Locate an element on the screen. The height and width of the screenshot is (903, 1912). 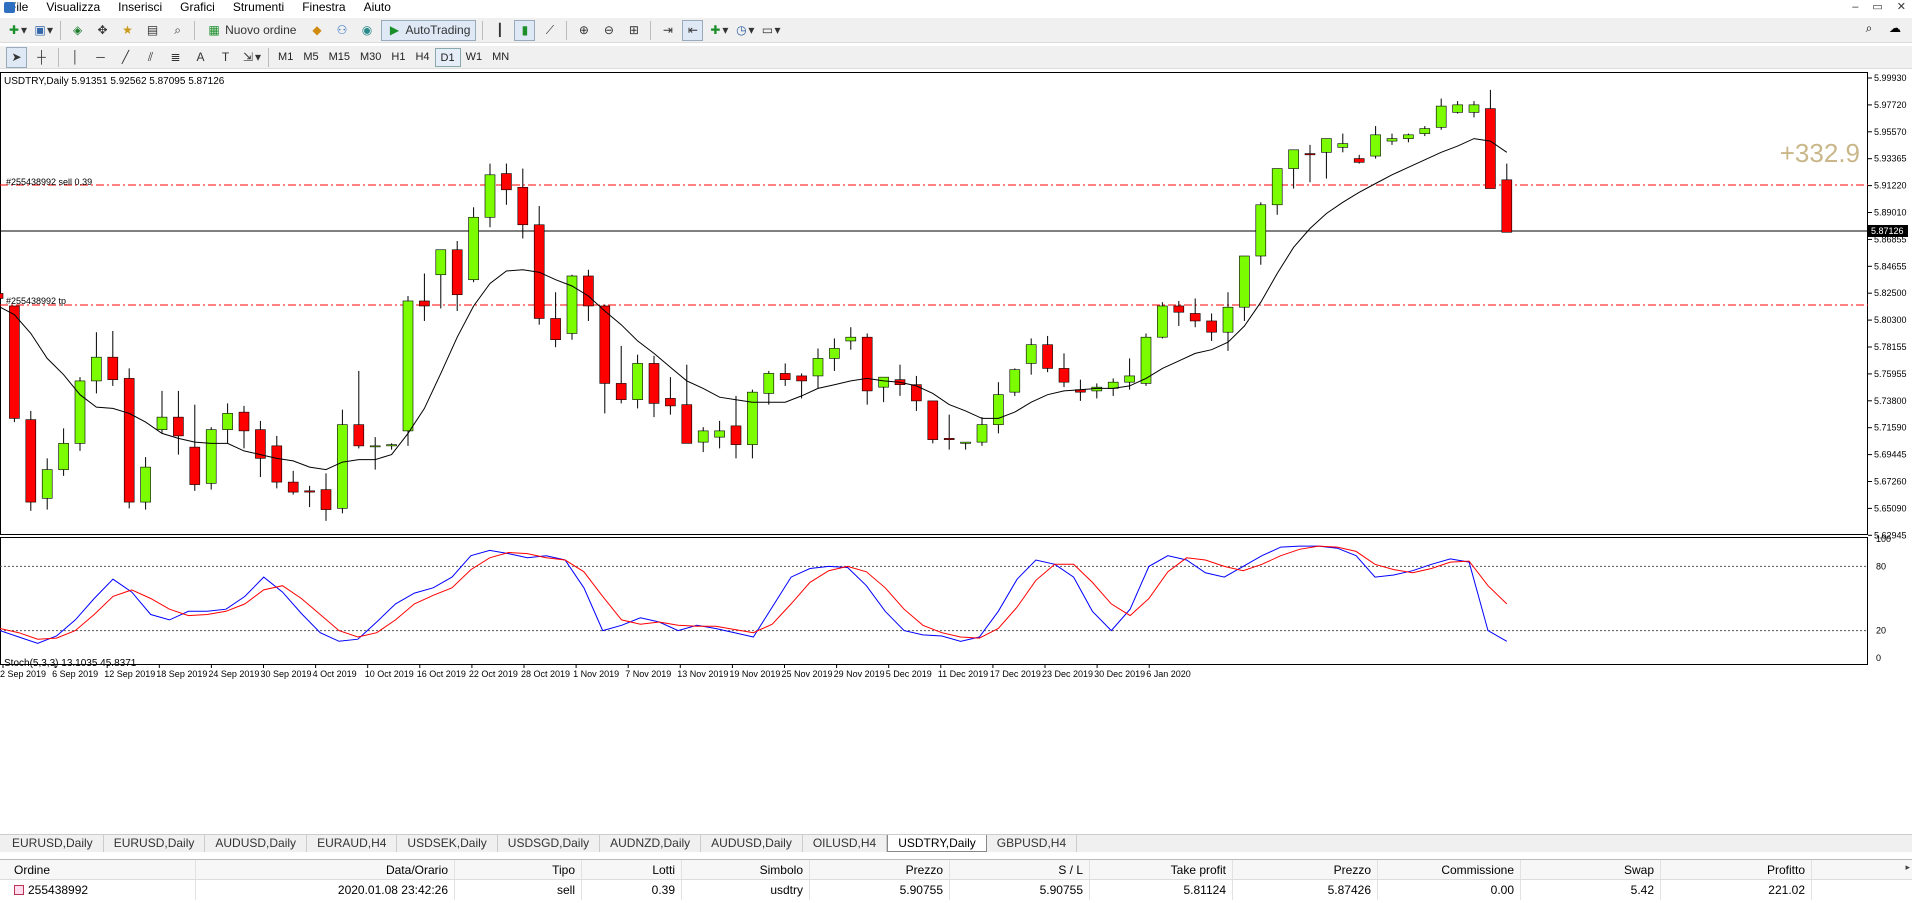
col-price: Prezzo is located at coordinates (1305, 869).